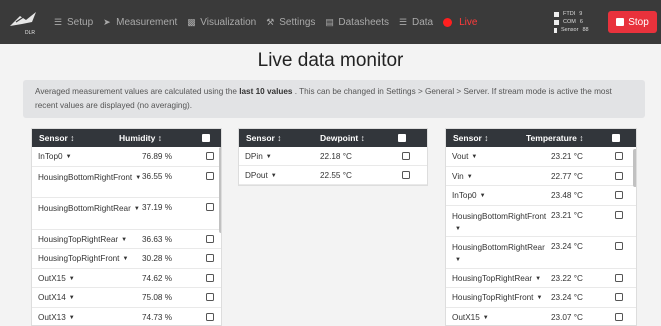 The image size is (661, 326). I want to click on dlr-logo: DLR, so click(23, 23).